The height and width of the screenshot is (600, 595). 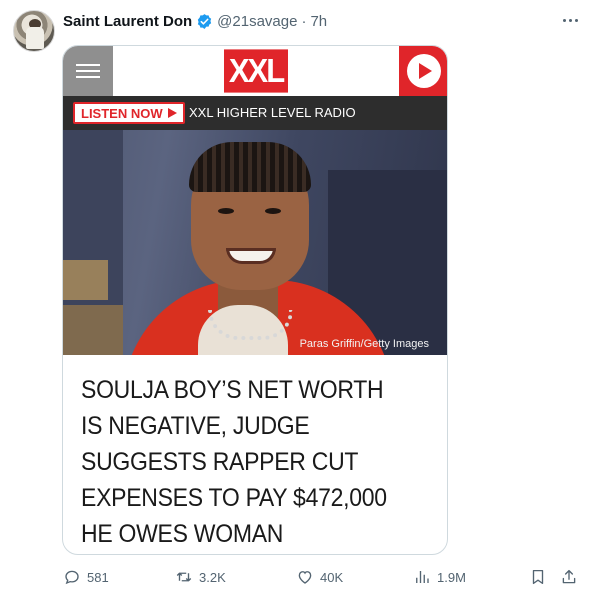 I want to click on play-triangle-icon, so click(x=172, y=113).